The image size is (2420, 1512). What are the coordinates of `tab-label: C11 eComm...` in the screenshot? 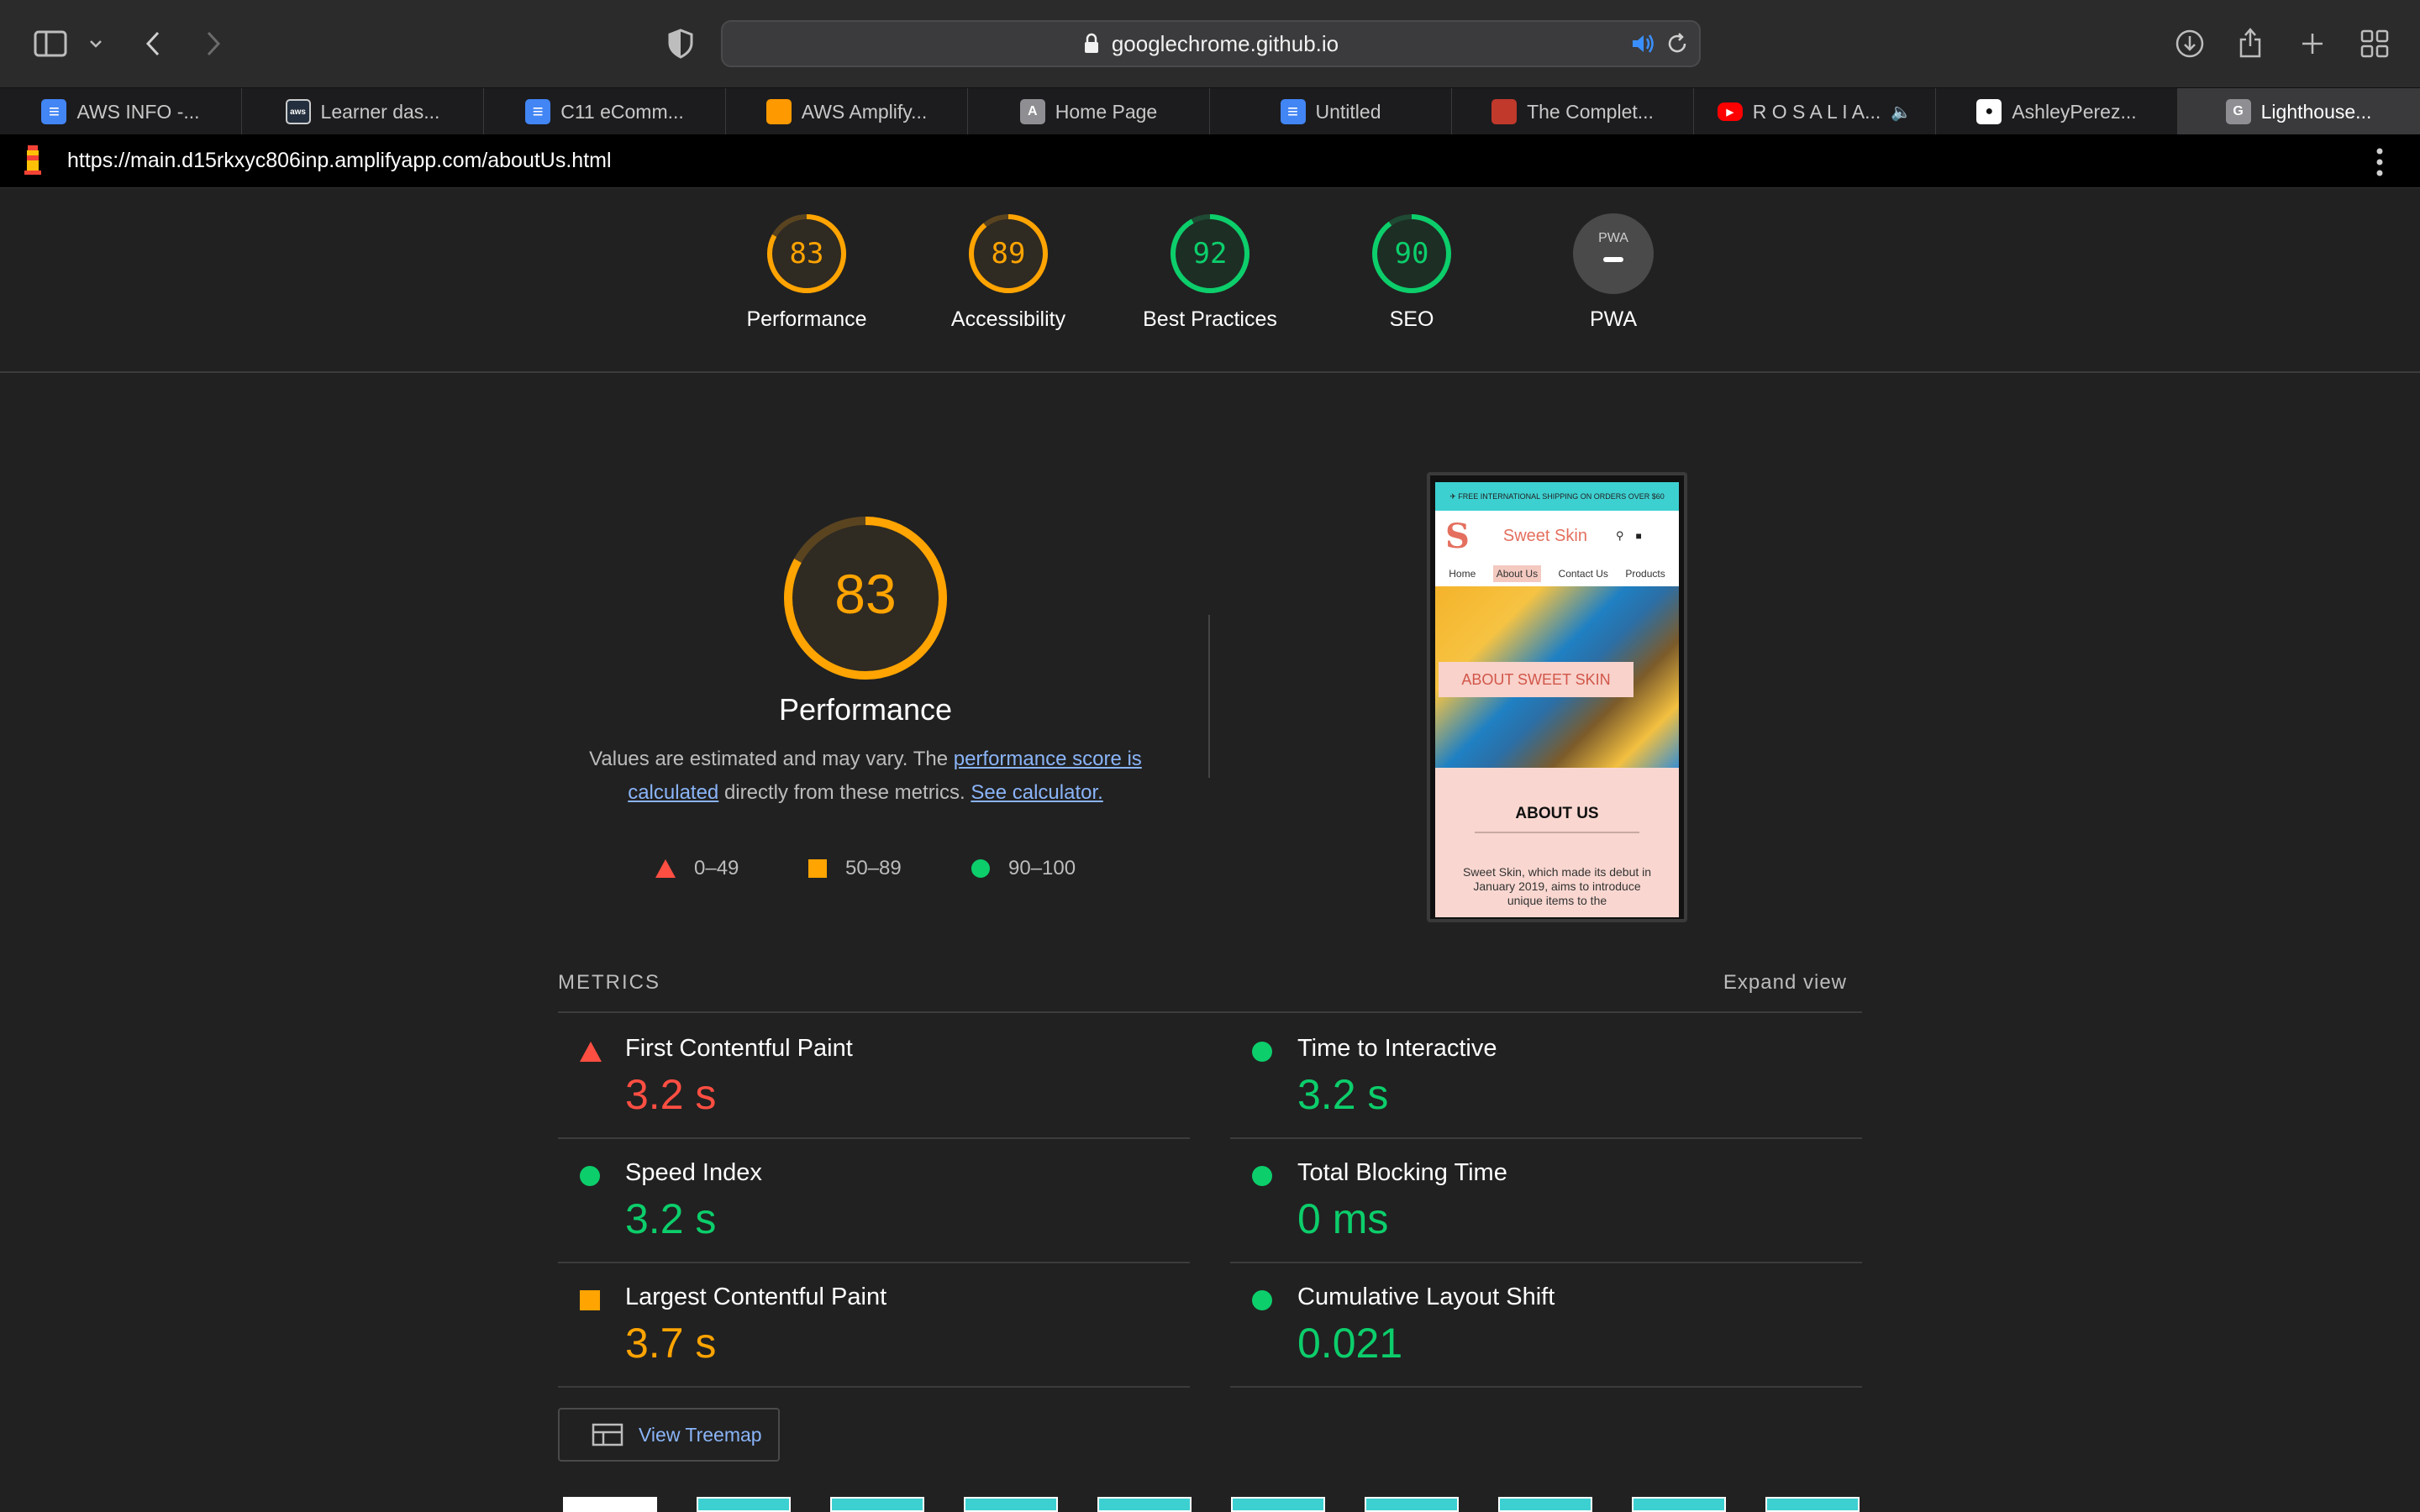 It's located at (622, 111).